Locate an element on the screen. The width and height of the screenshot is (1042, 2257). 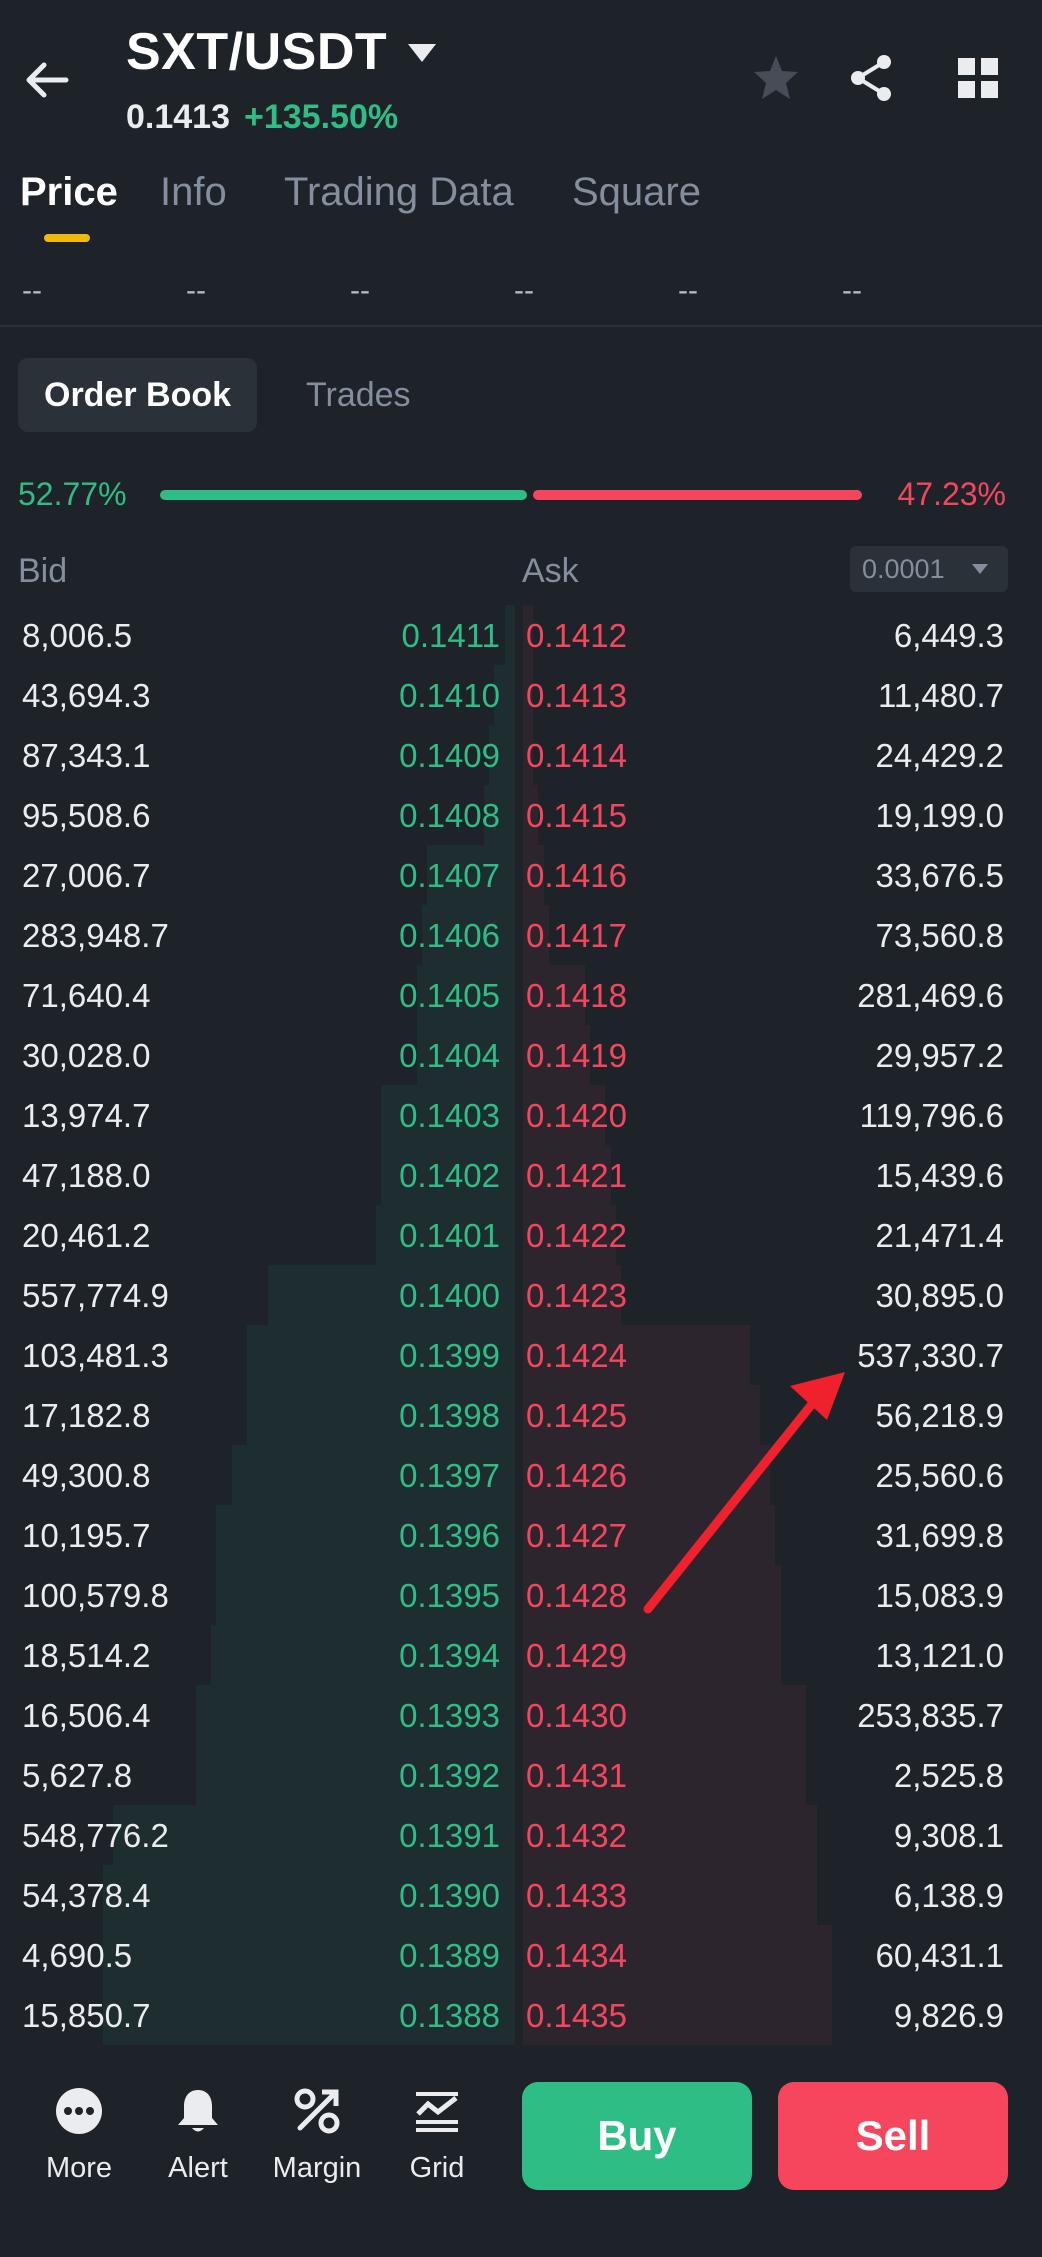
tab-info: Info is located at coordinates (193, 192).